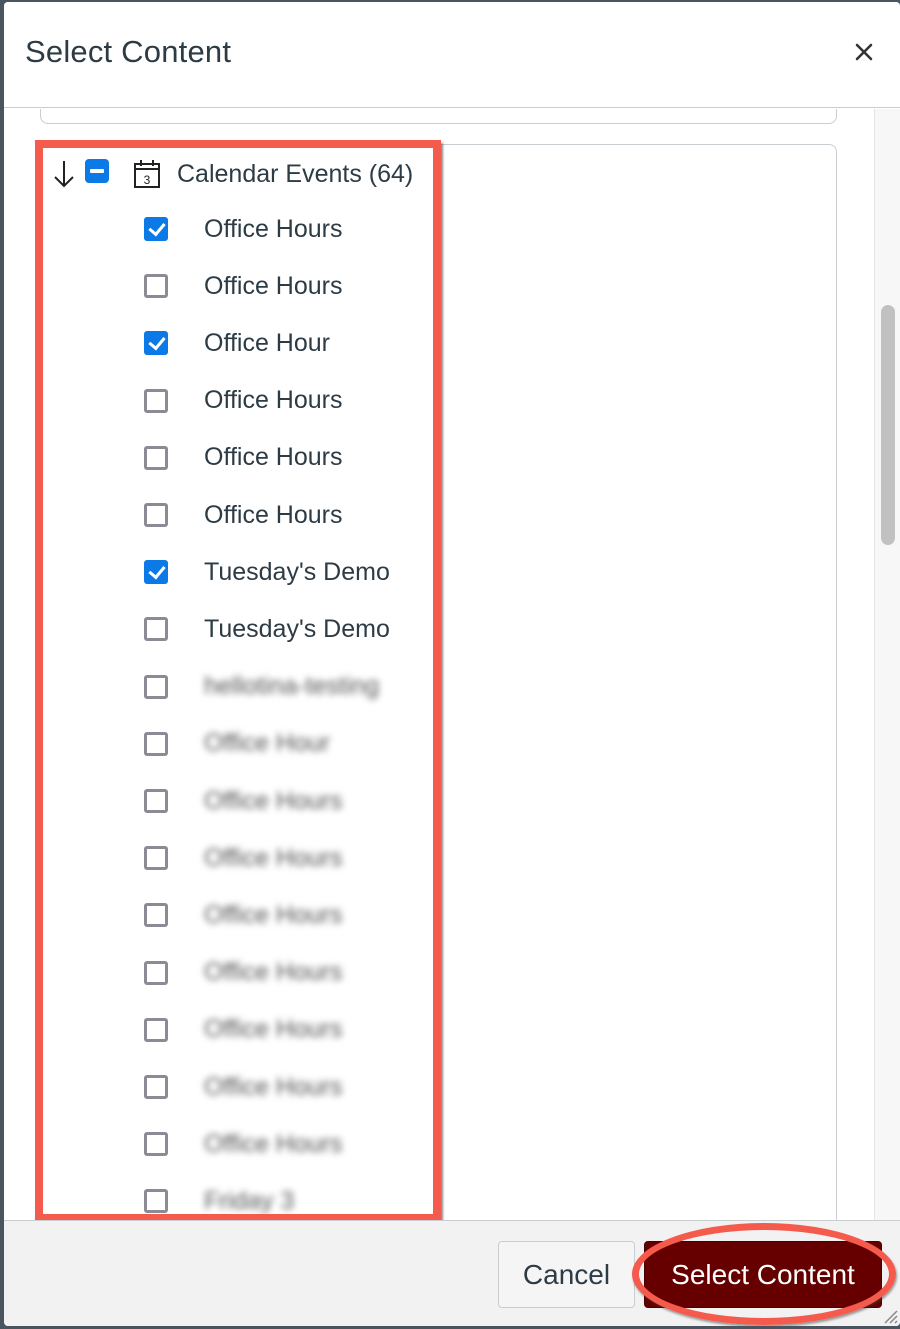  Describe the element at coordinates (864, 52) in the screenshot. I see `close-icon` at that location.